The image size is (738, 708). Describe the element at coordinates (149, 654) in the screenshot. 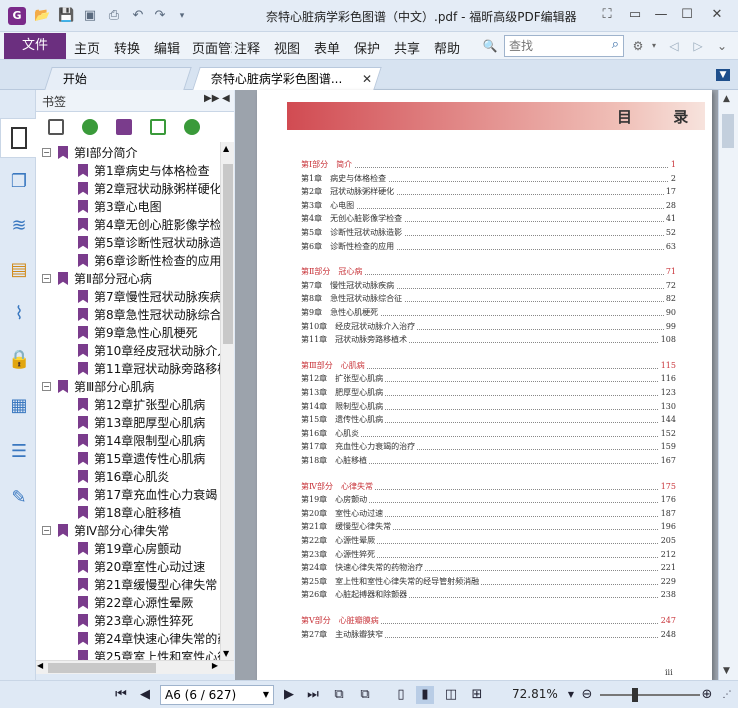

I see `bookmark-chapter-item: 第25章室上性和室性心律失常` at that location.